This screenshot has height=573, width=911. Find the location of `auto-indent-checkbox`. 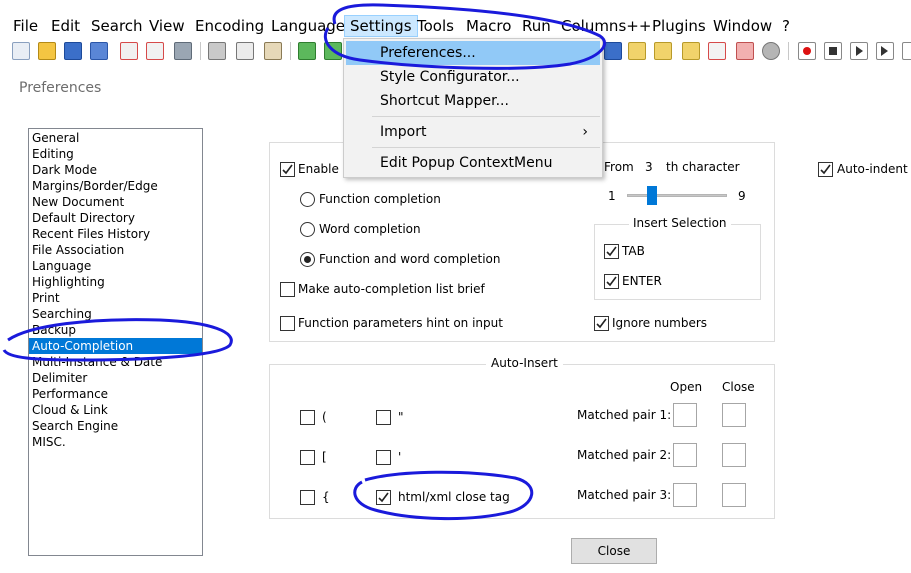

auto-indent-checkbox is located at coordinates (825, 169).